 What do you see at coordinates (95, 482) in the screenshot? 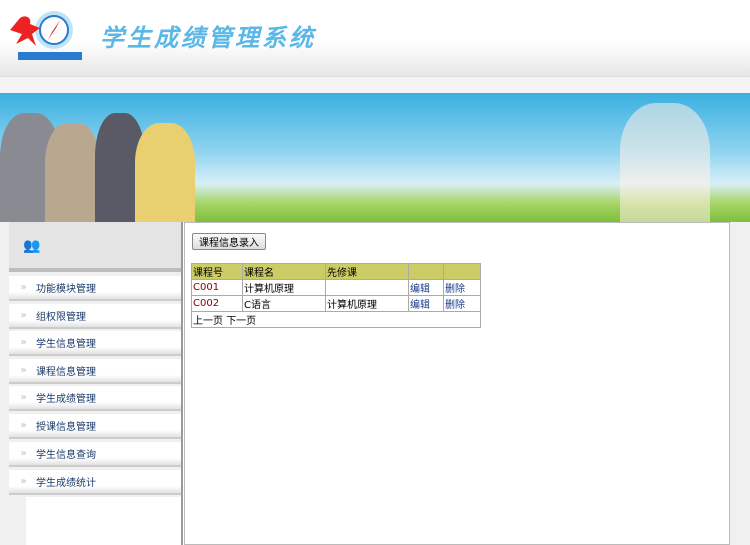
I see `sidebar-item-grade-stats: » 学生成绩统计` at bounding box center [95, 482].